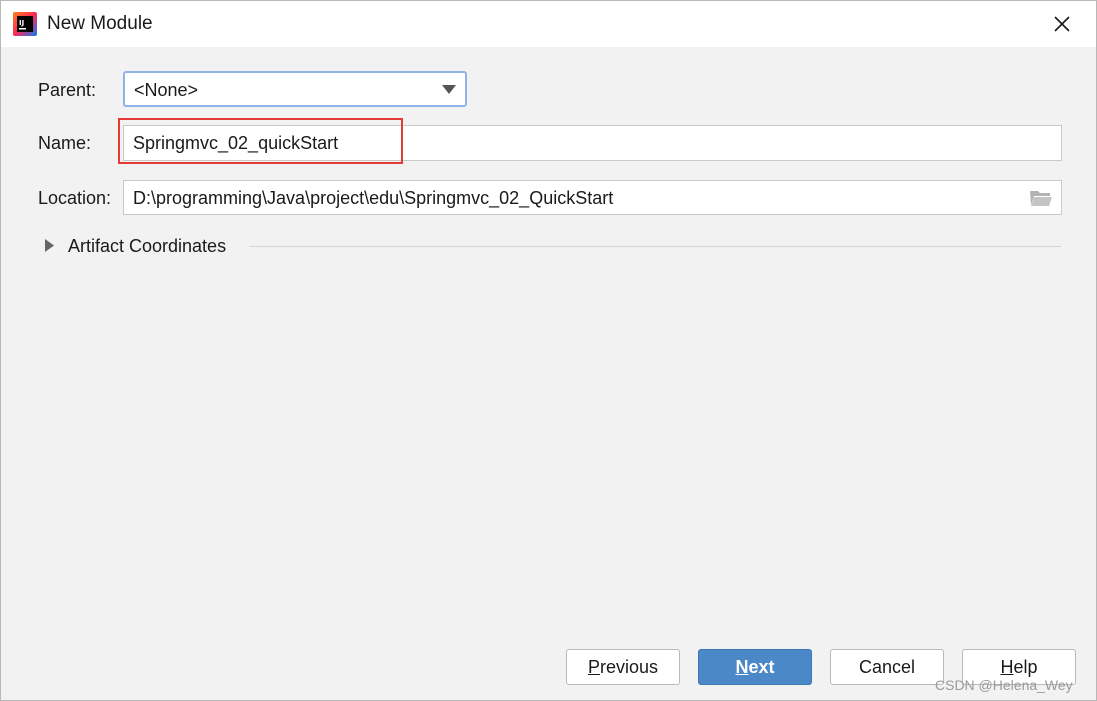  What do you see at coordinates (592, 143) in the screenshot?
I see `name-input: Springmvc_02_quickStart` at bounding box center [592, 143].